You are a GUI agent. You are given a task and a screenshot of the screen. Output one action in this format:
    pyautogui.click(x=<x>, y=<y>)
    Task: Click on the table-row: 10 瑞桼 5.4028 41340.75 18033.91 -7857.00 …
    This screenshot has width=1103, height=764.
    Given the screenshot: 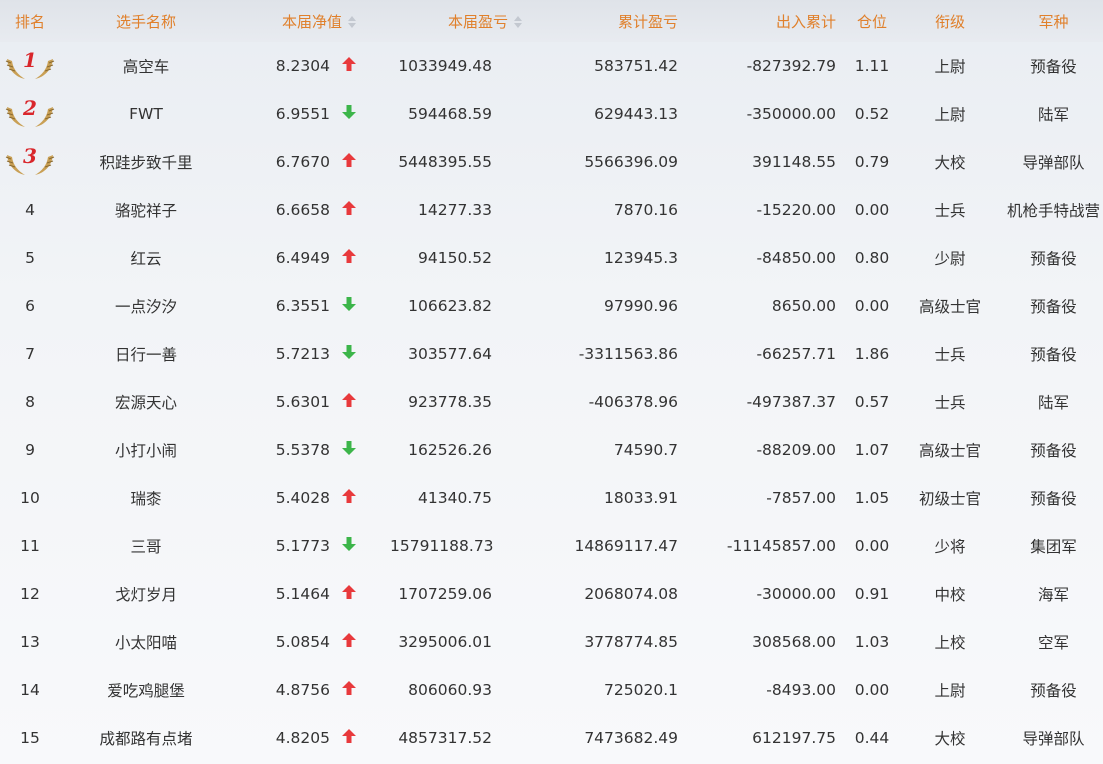 What is the action you would take?
    pyautogui.click(x=551, y=498)
    